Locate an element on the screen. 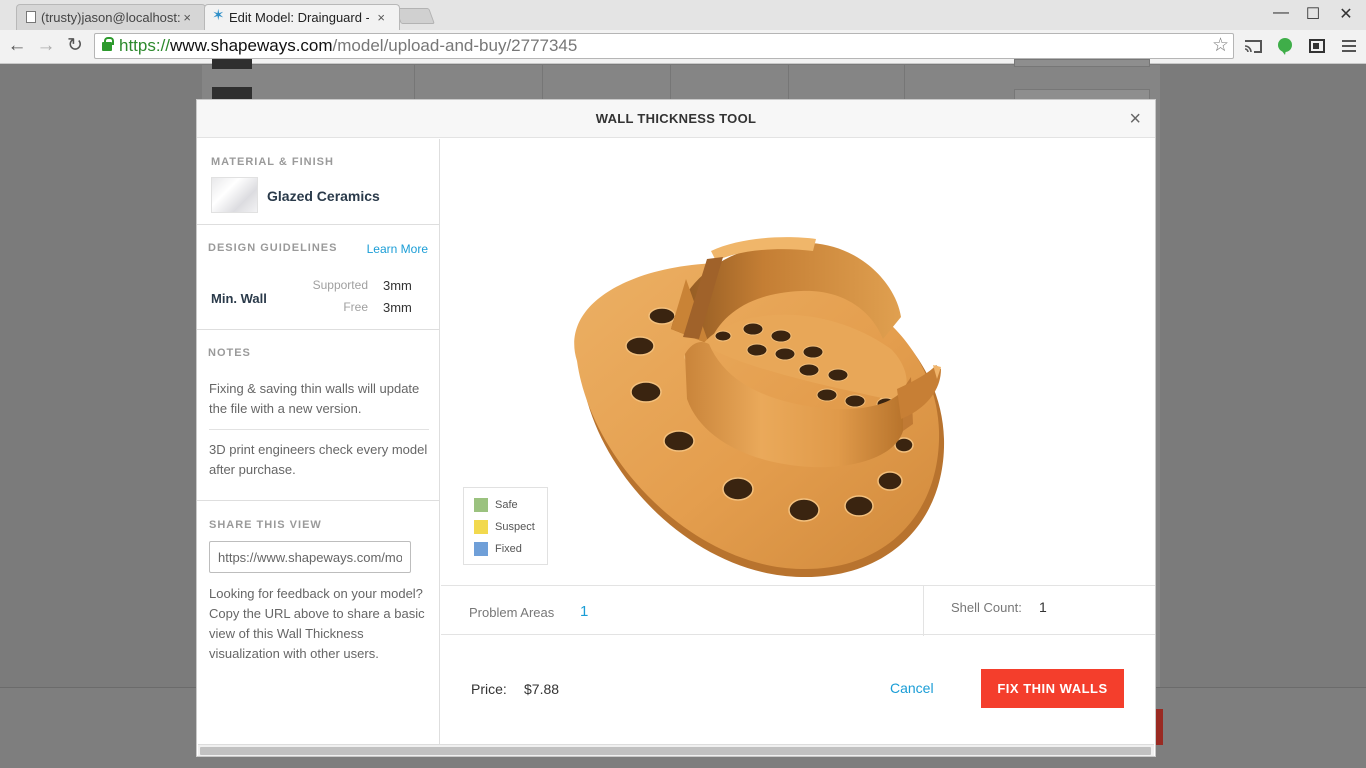 This screenshot has height=768, width=1366. bookmark-star-icon: ☆ is located at coordinates (1220, 46).